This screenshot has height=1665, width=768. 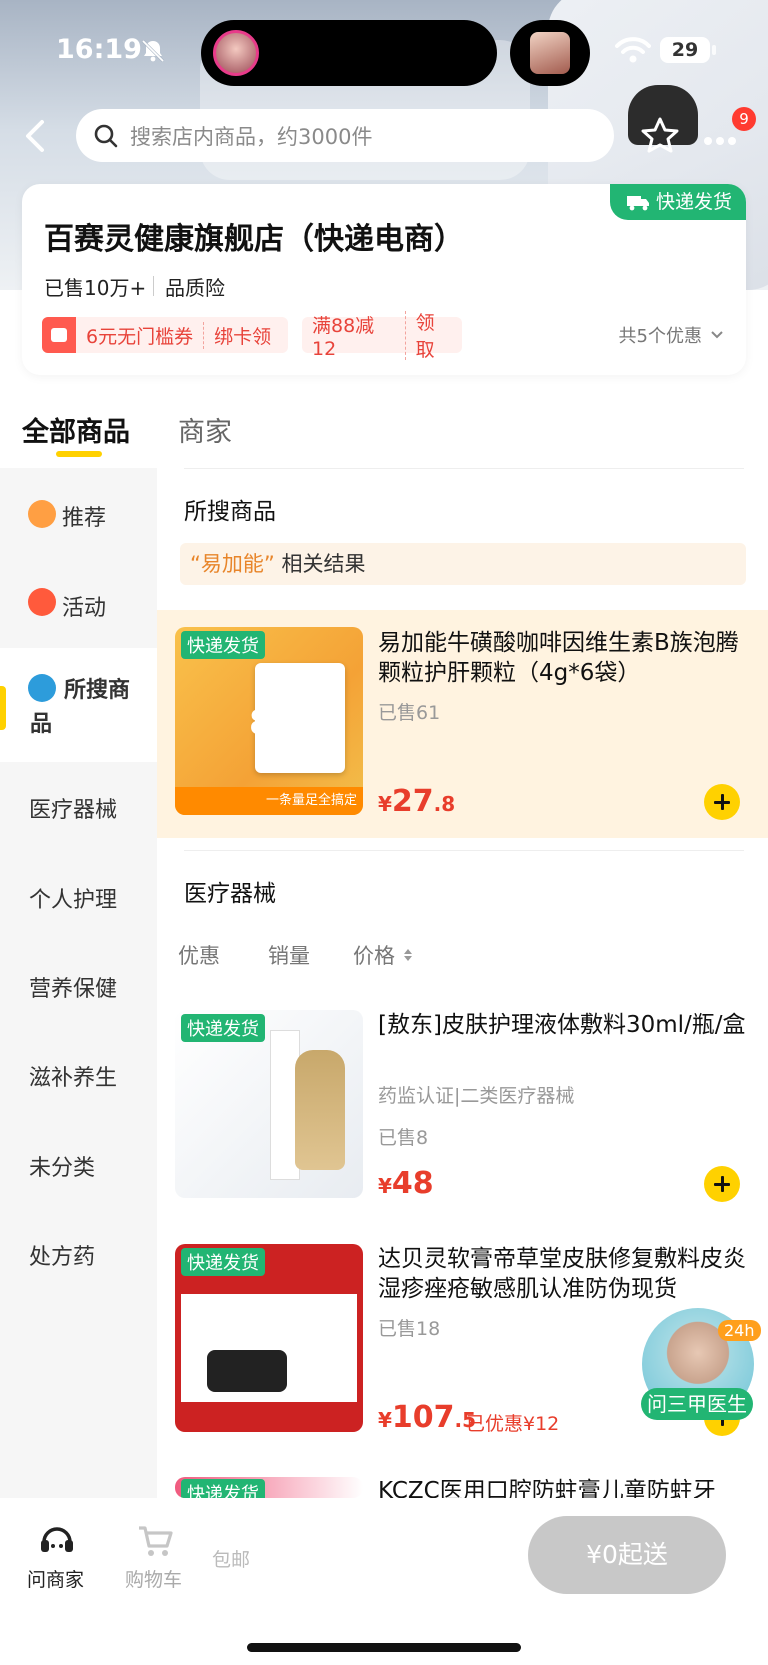 What do you see at coordinates (744, 119) in the screenshot?
I see `message-badge: 9` at bounding box center [744, 119].